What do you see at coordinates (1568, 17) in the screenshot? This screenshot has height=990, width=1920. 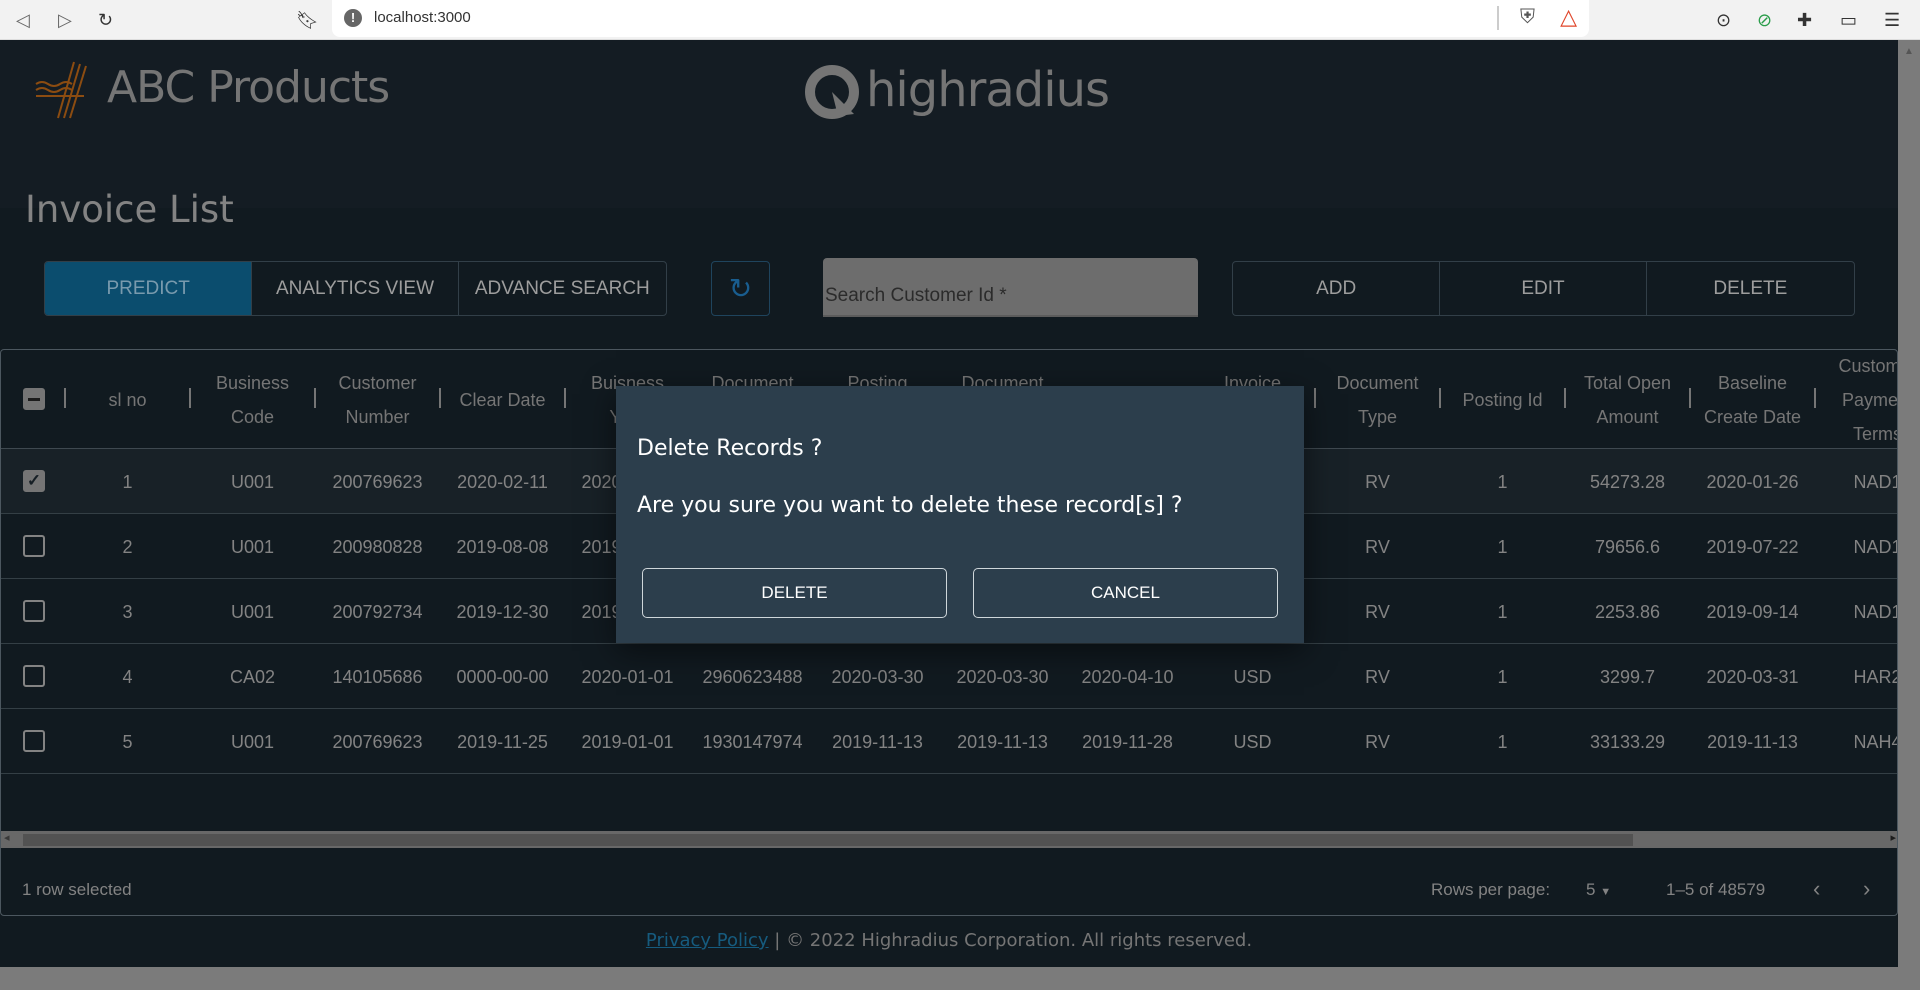 I see `bat-rewards-icon: △` at bounding box center [1568, 17].